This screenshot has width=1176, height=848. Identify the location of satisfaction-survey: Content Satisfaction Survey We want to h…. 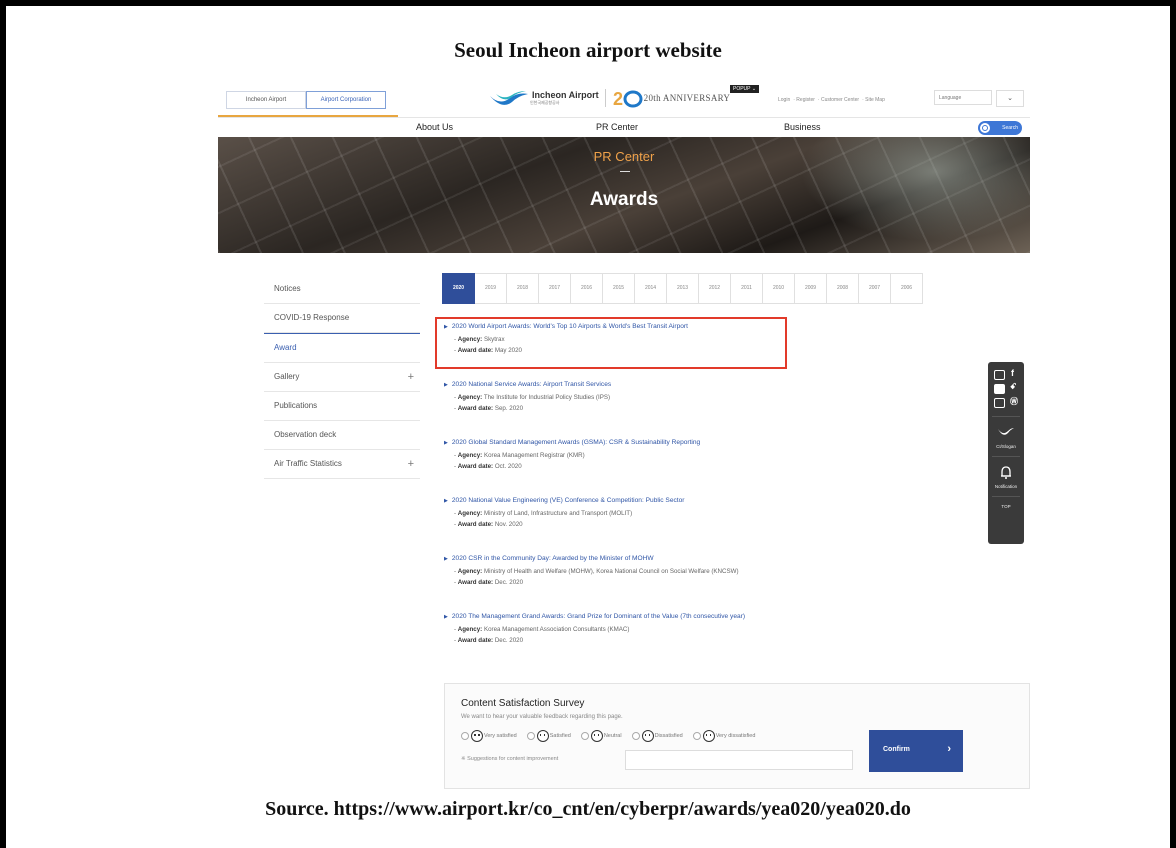
(737, 736).